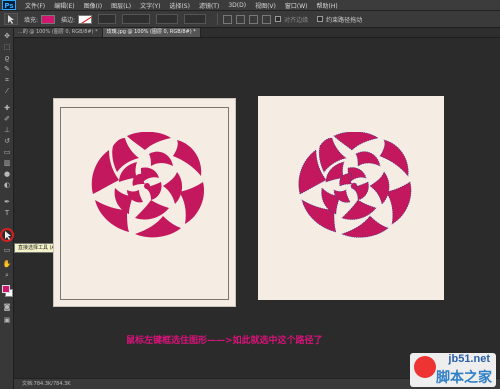 The height and width of the screenshot is (389, 500). What do you see at coordinates (7, 320) in the screenshot?
I see `screen-mode-icon: ▣` at bounding box center [7, 320].